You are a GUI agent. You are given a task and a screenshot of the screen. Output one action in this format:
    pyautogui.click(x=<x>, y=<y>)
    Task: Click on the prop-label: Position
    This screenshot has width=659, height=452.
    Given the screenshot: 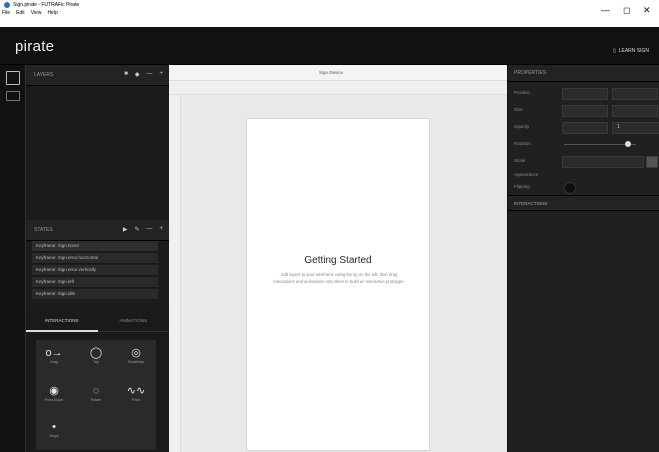 What is the action you would take?
    pyautogui.click(x=522, y=92)
    